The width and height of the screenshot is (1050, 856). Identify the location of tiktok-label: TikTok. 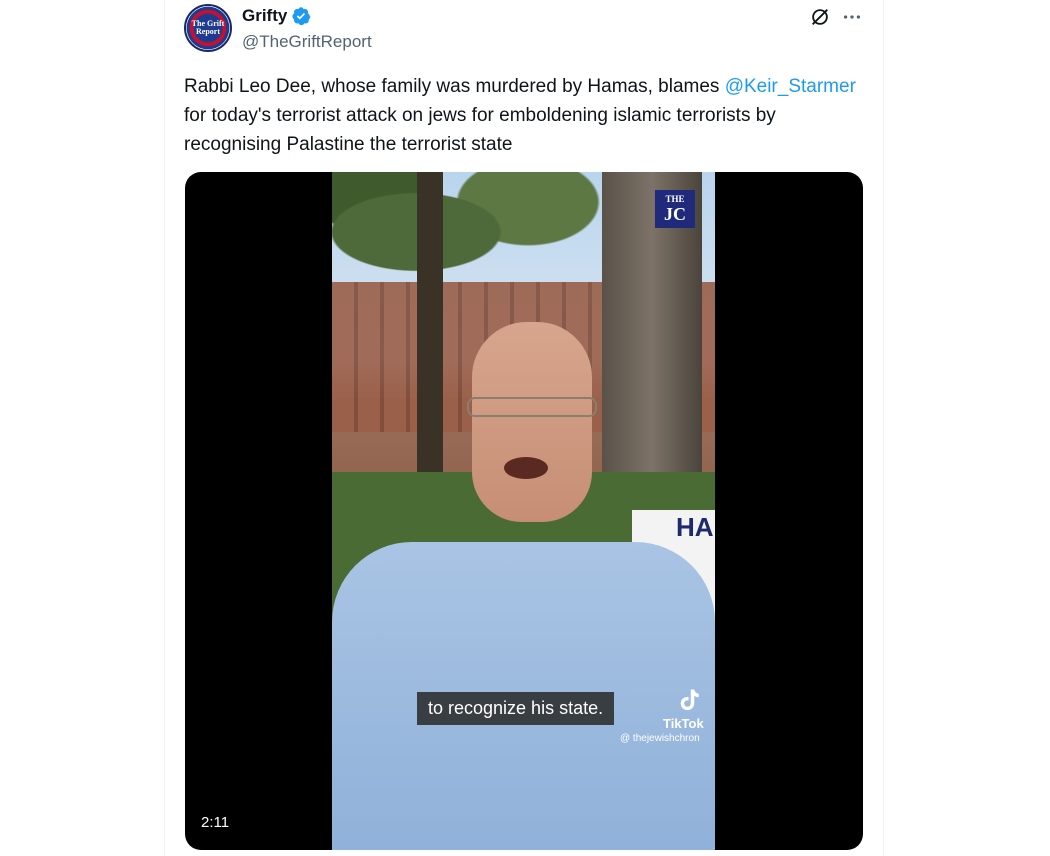
(683, 723).